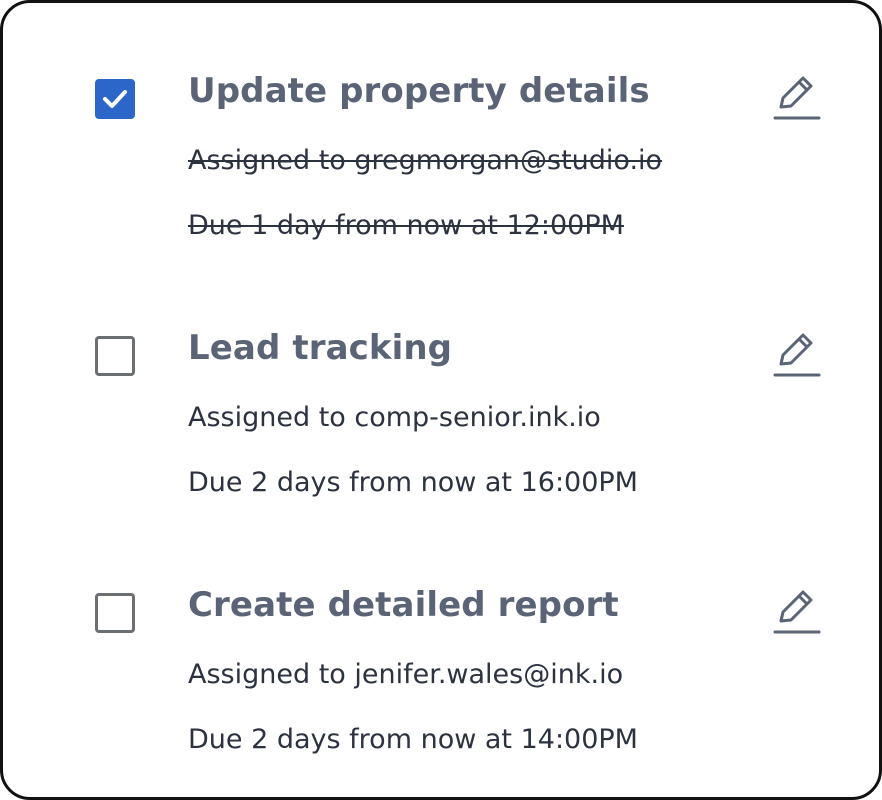 The height and width of the screenshot is (800, 882). What do you see at coordinates (413, 739) in the screenshot?
I see `task-due-date: Due 2 days from now at 14:00PM` at bounding box center [413, 739].